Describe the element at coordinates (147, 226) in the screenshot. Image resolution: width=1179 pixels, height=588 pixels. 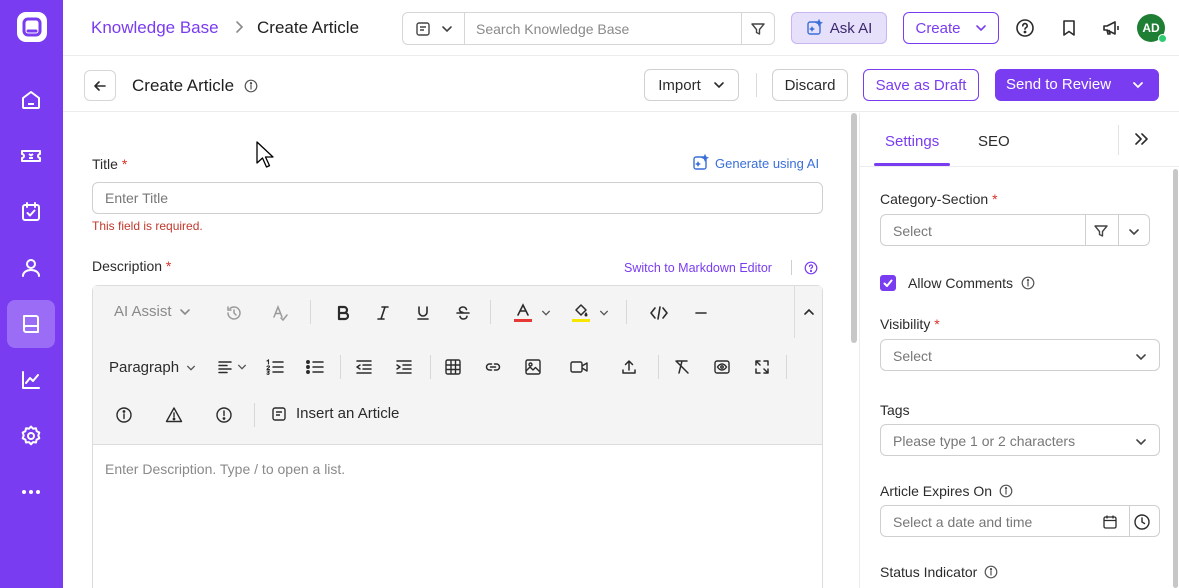
I see `title-error-message: This field is required.` at that location.